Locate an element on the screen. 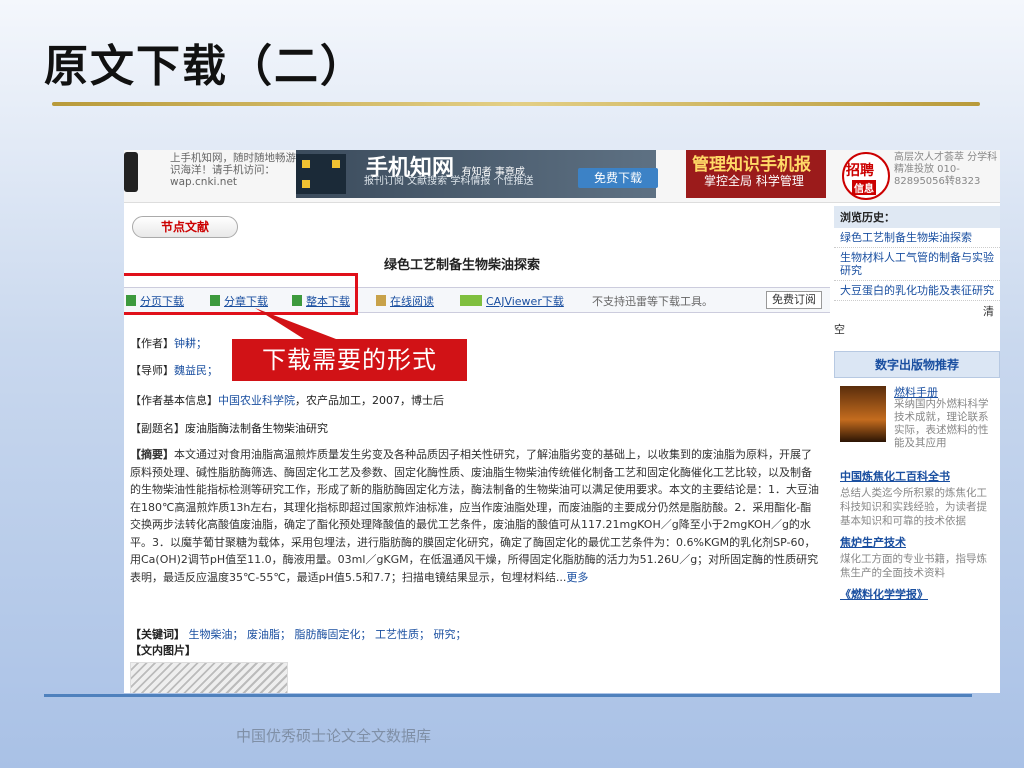  keywords-row: 【关键词】 生物柴油； 废油脂； 脂肪酶固定化； 工艺性质； 研究； is located at coordinates (298, 634).